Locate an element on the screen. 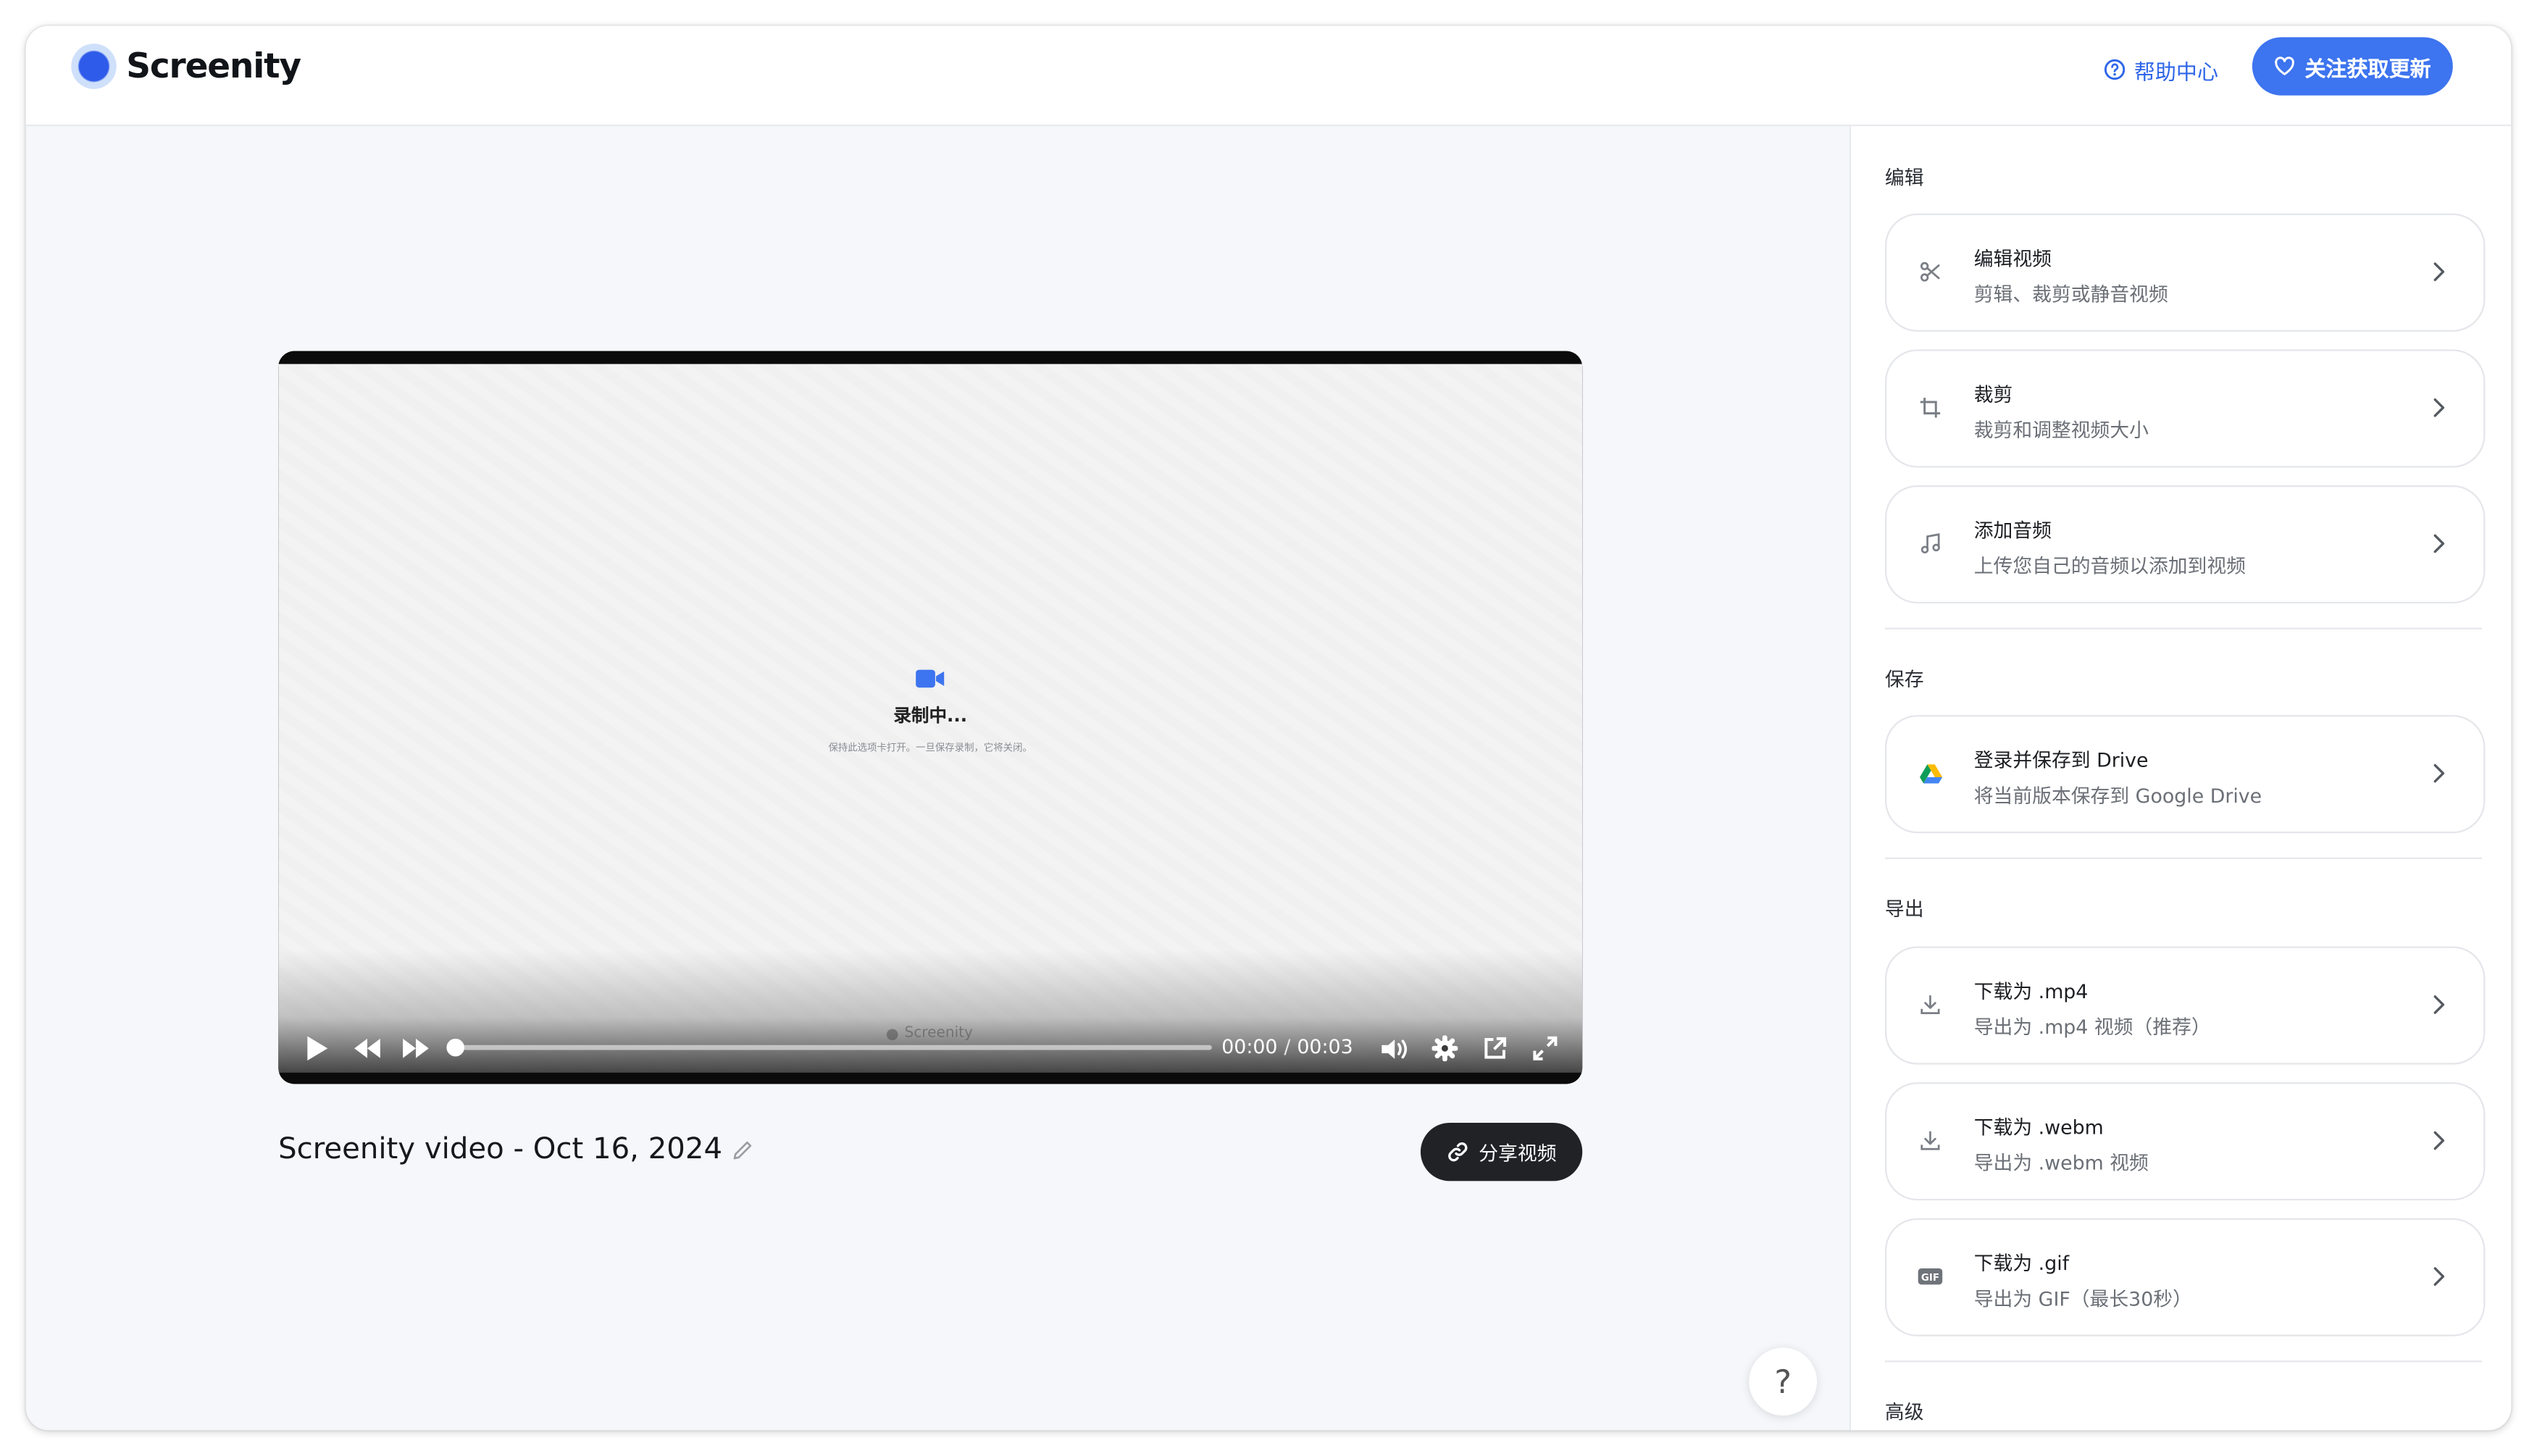 The width and height of the screenshot is (2537, 1456). watermark: Screenity is located at coordinates (930, 1034).